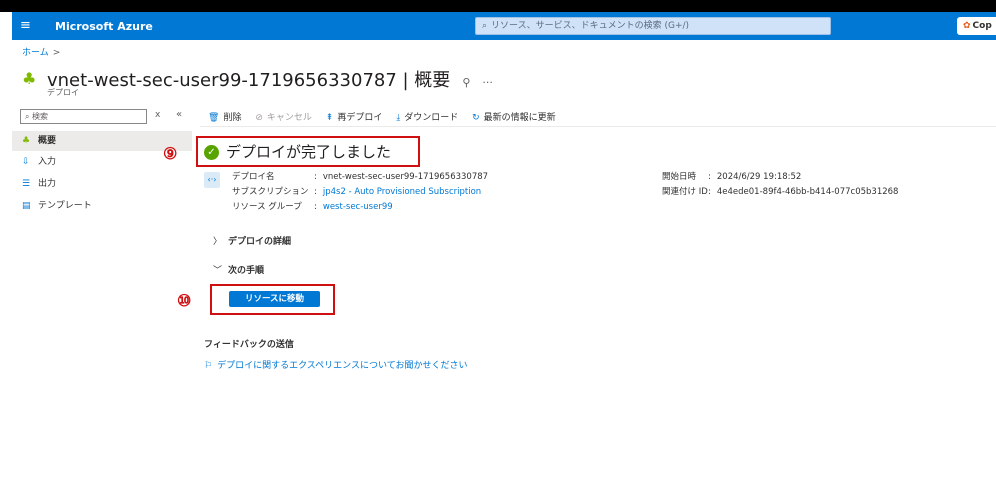 The height and width of the screenshot is (477, 996). I want to click on delete-button: 🗑 削除, so click(224, 116).